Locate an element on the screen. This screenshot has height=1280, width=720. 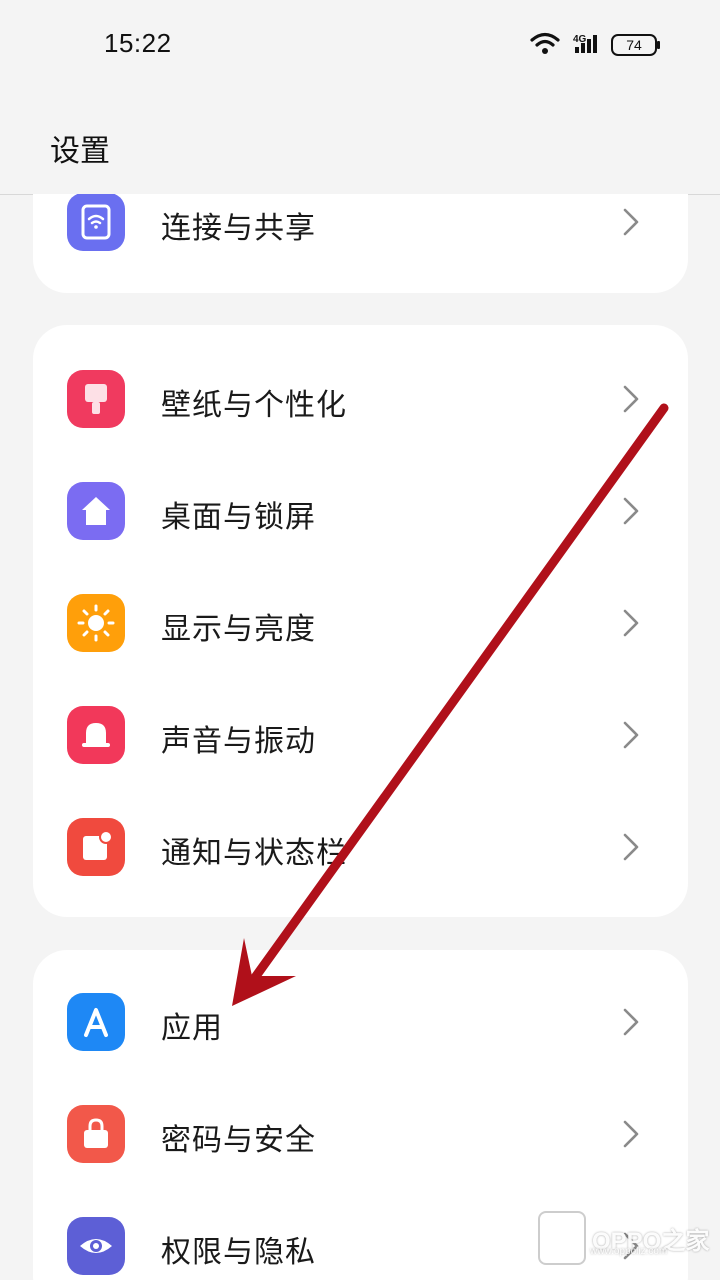
watermark-badge-icon is located at coordinates (562, 1238).